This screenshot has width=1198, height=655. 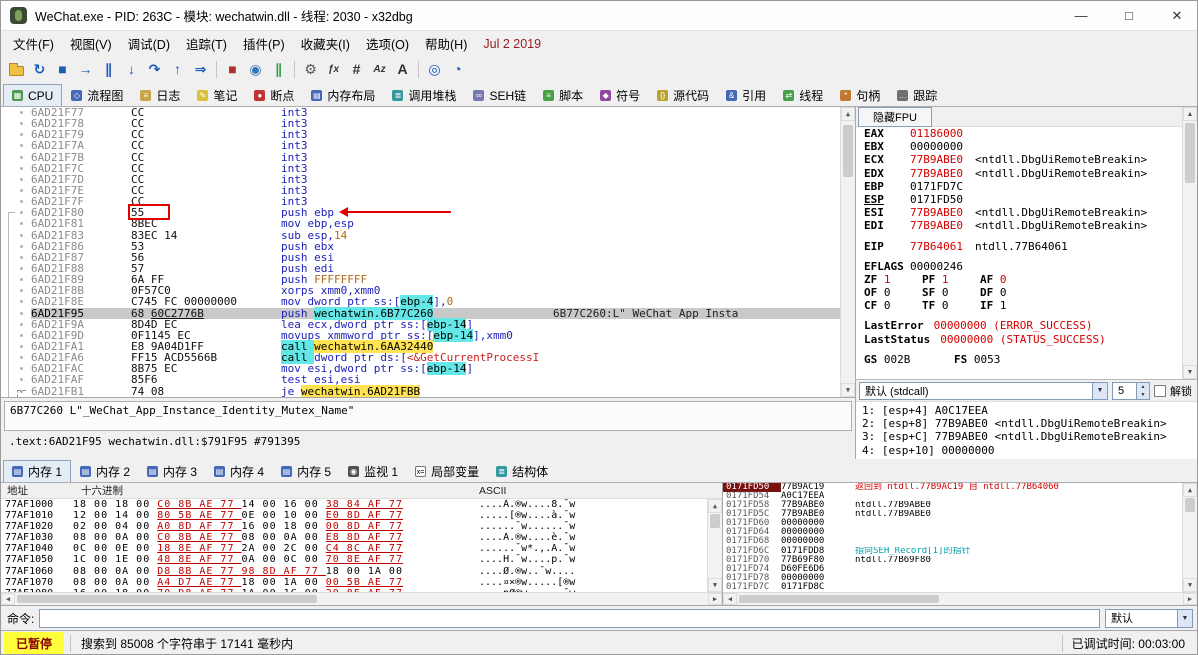 I want to click on disasm-row: 6AD21F86 53 push ebx, so click(x=420, y=246).